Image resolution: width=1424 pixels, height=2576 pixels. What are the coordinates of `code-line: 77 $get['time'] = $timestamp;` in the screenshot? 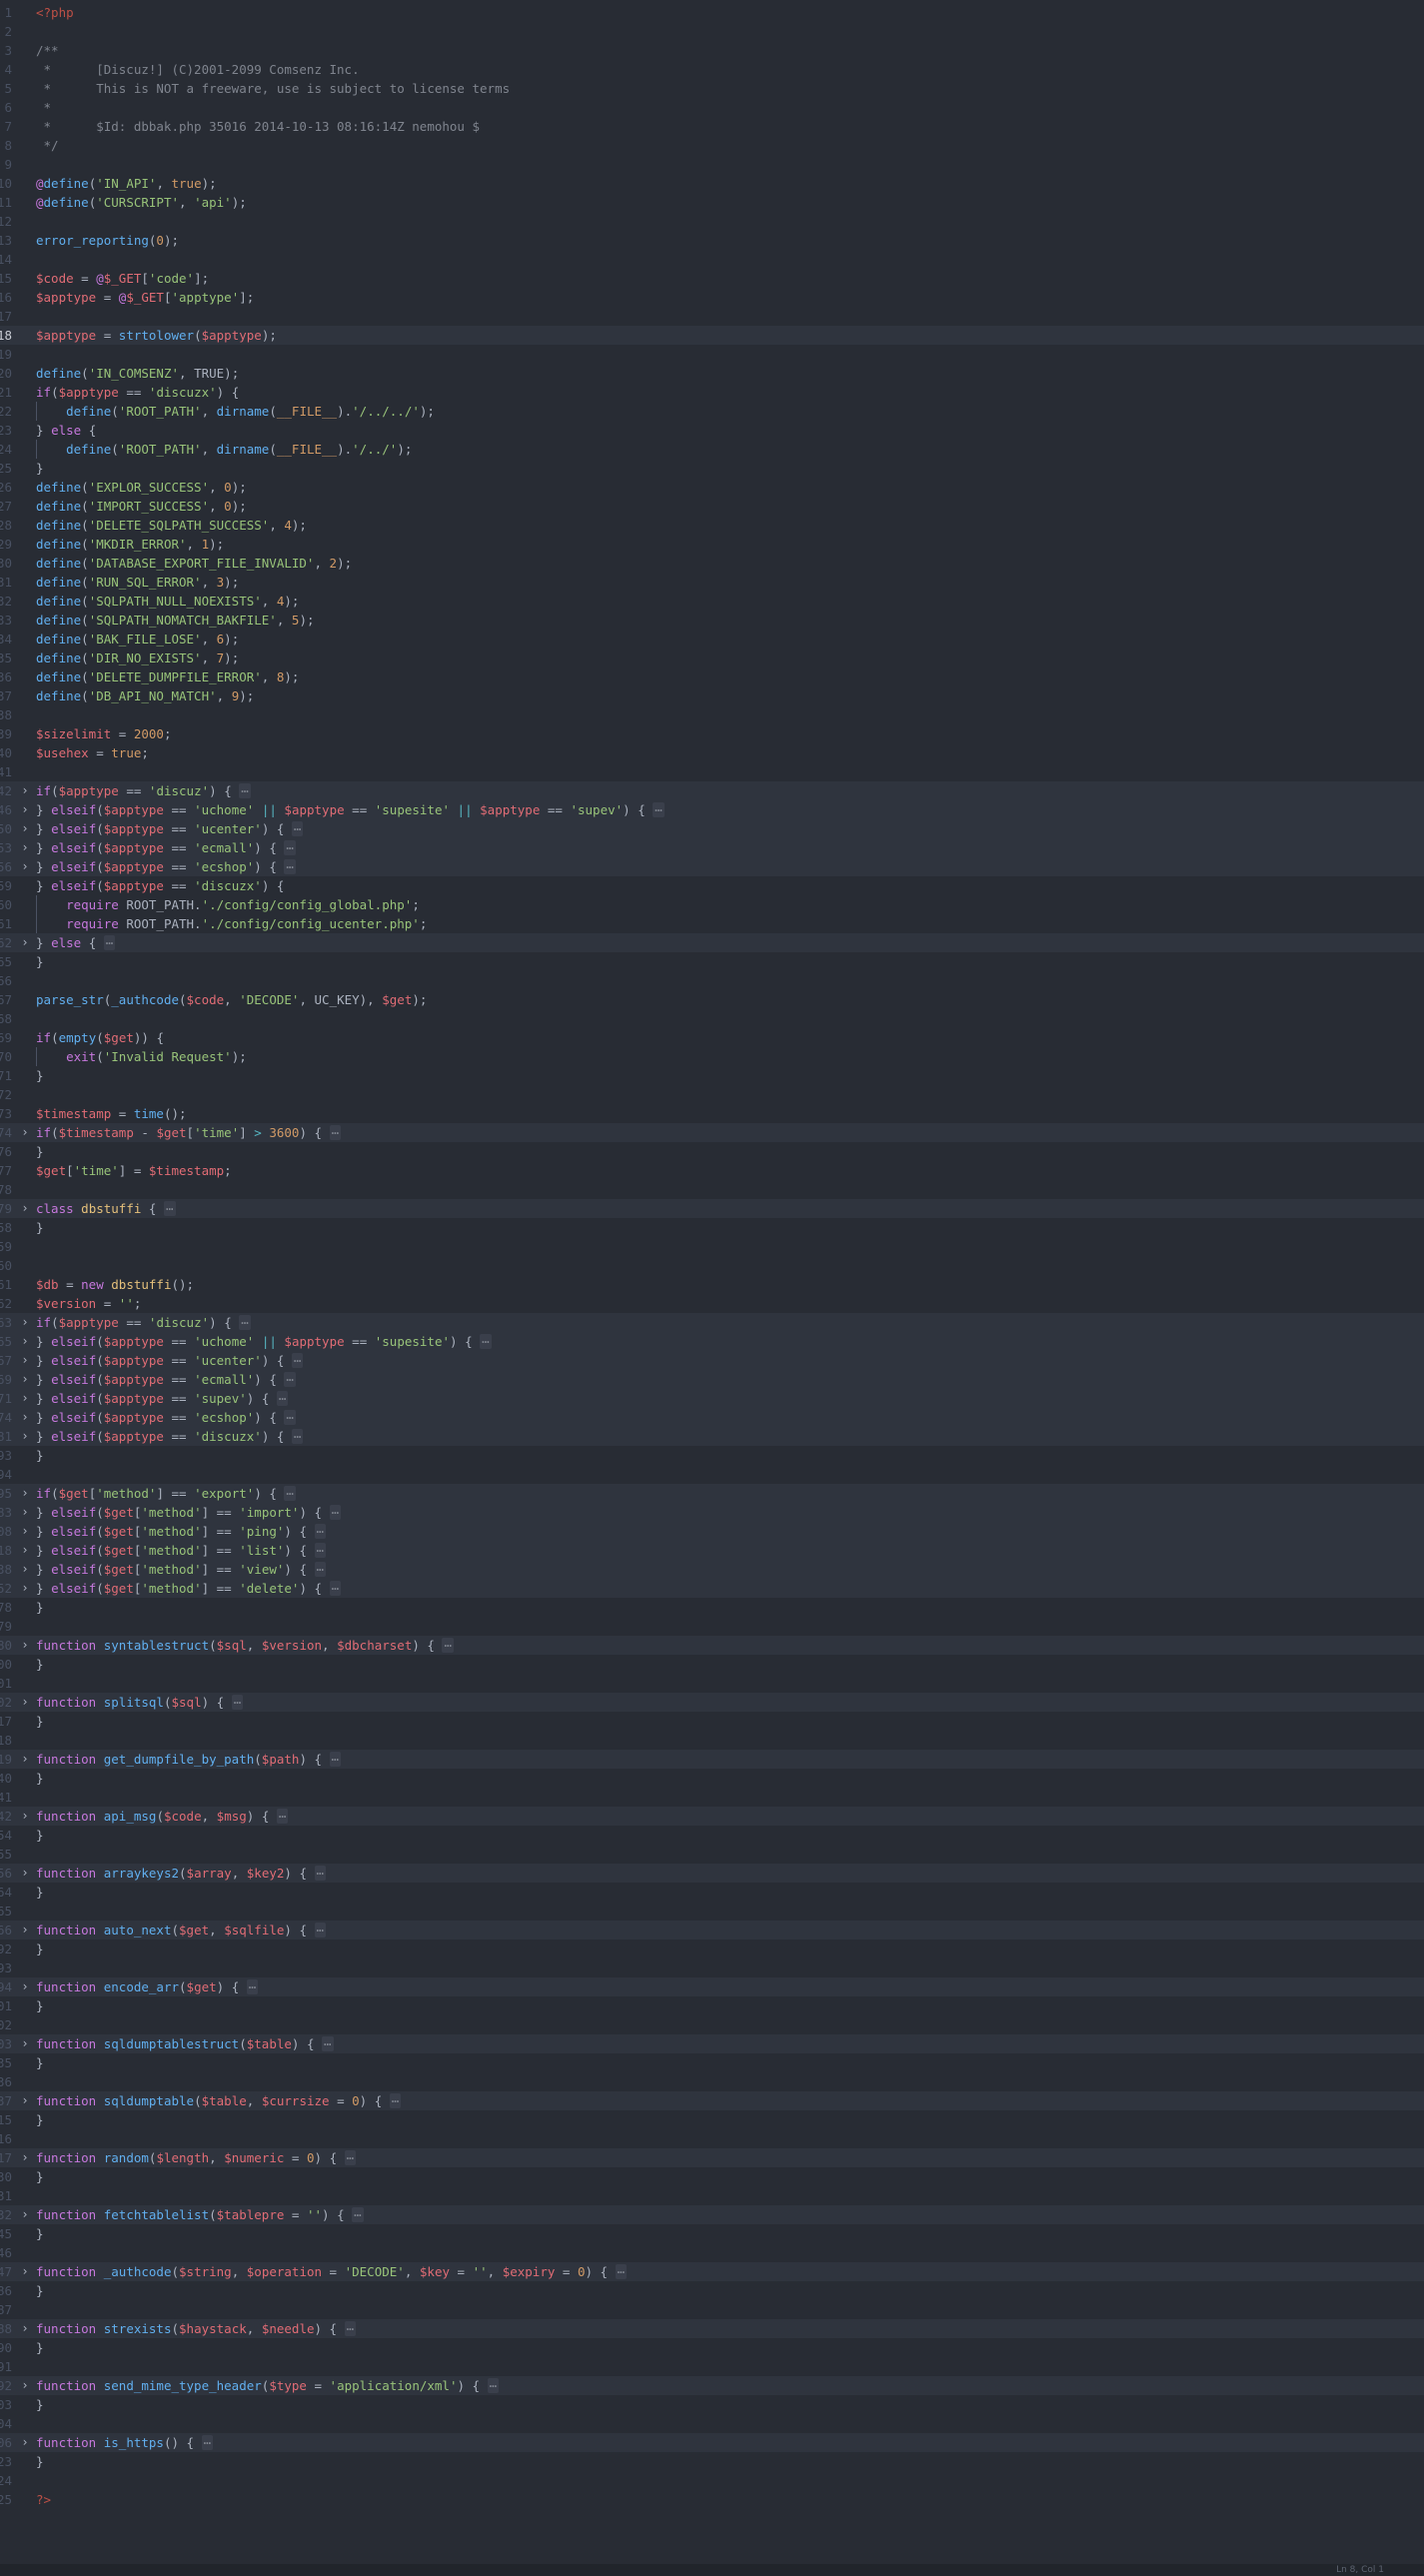 It's located at (712, 1170).